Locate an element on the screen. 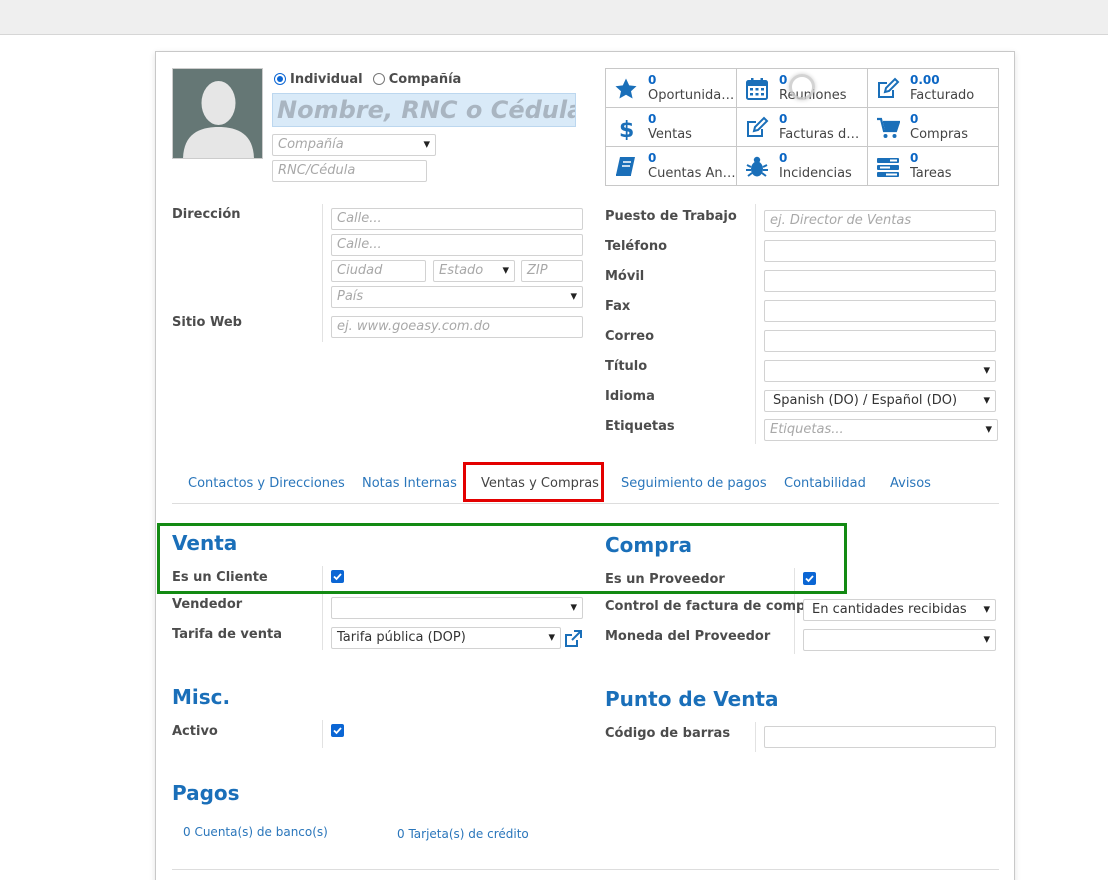 The image size is (1108, 880). credit-cards-link: 0 Tarjeta(s) de crédito is located at coordinates (463, 834).